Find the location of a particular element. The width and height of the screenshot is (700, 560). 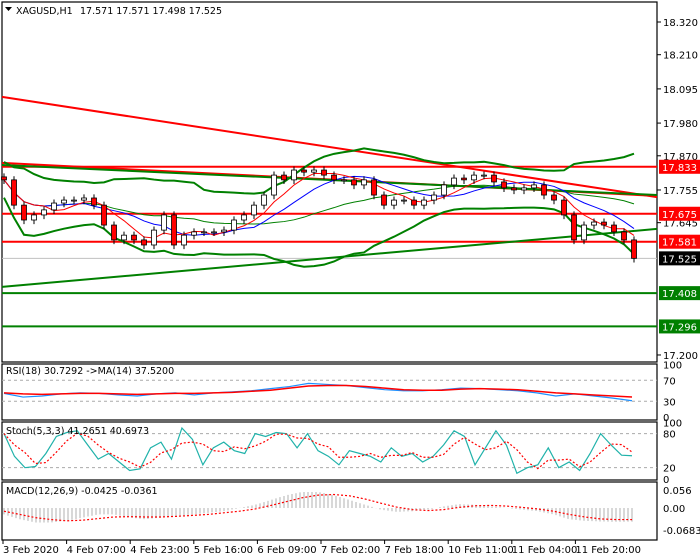

collapse-triangle-icon is located at coordinates (8, 9).